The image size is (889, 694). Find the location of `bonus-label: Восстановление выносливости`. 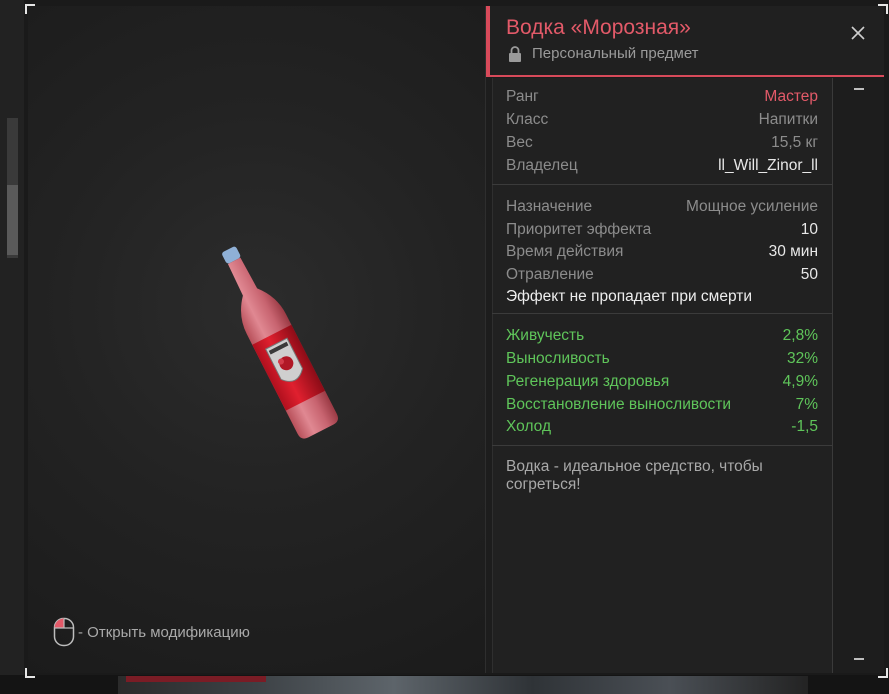

bonus-label: Восстановление выносливости is located at coordinates (619, 404).